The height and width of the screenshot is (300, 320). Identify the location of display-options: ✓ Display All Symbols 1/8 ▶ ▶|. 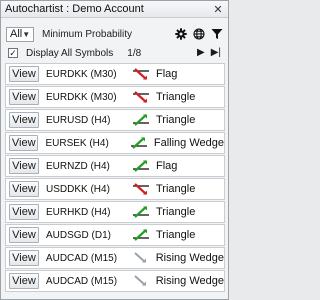
(114, 53).